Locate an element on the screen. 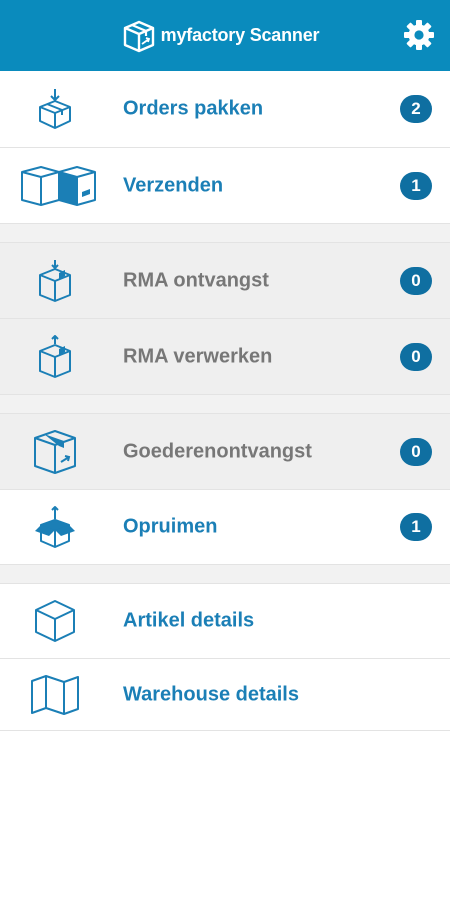 The width and height of the screenshot is (450, 900). menu-item-label: Goederenontvangst is located at coordinates (217, 451).